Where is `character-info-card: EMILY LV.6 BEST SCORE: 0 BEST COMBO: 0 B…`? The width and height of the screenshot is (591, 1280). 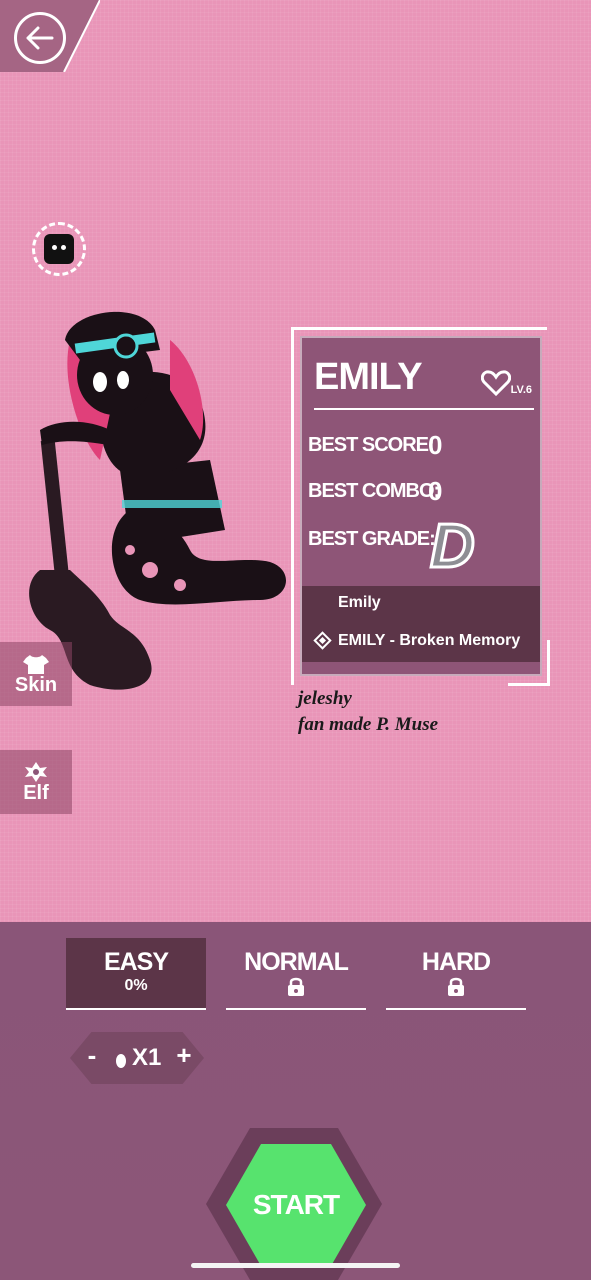 character-info-card: EMILY LV.6 BEST SCORE: 0 BEST COMBO: 0 B… is located at coordinates (421, 506).